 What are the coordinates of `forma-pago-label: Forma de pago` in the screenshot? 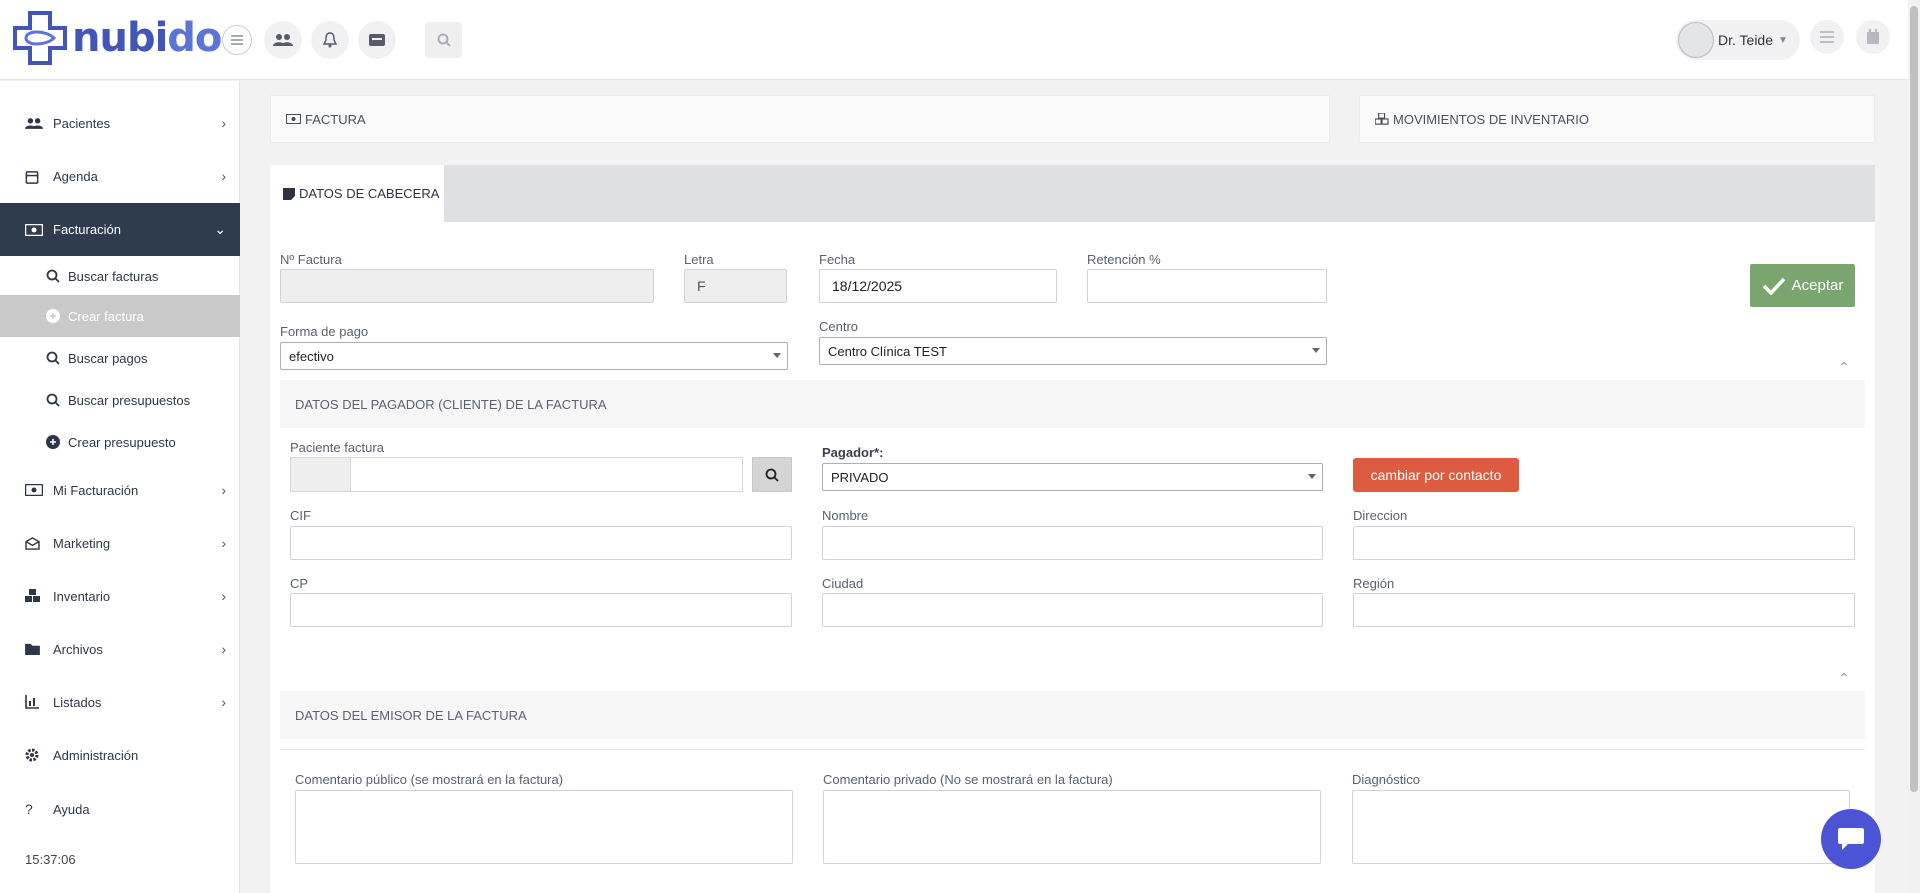 It's located at (324, 331).